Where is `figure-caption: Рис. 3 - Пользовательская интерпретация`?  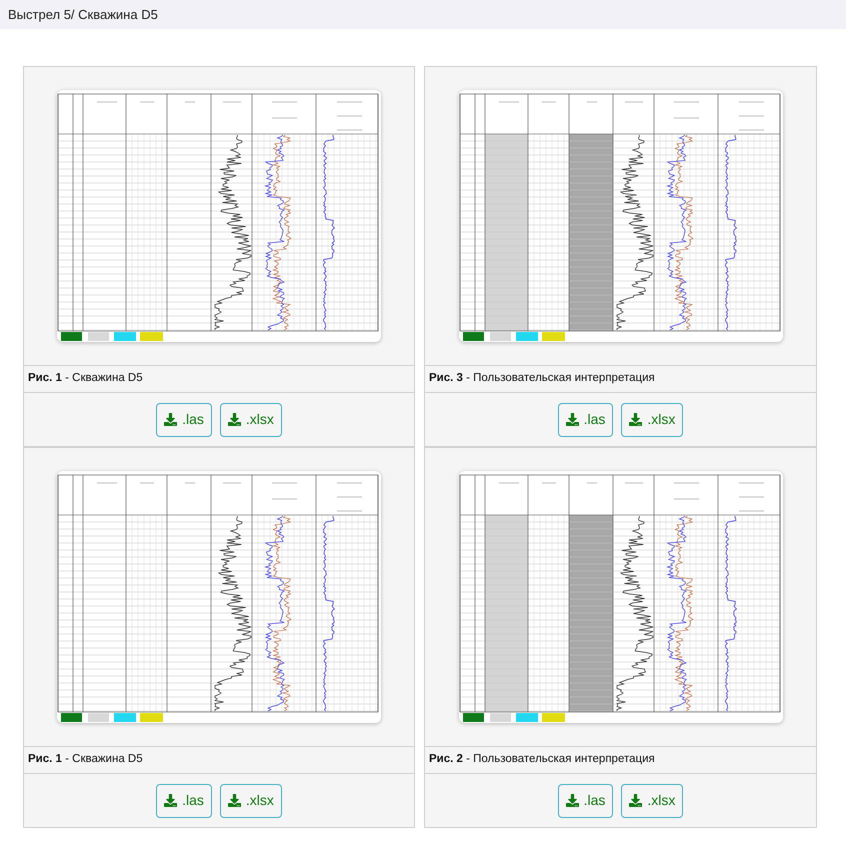
figure-caption: Рис. 3 - Пользовательская интерпретация is located at coordinates (542, 378).